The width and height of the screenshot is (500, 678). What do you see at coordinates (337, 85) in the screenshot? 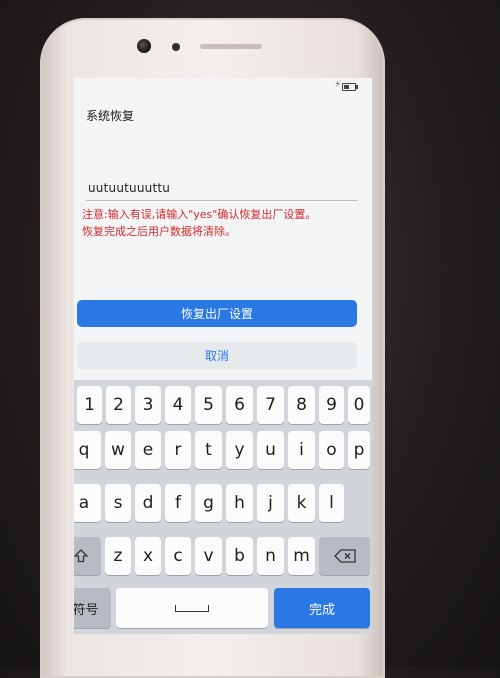
I see `charging-icon: ⚡` at bounding box center [337, 85].